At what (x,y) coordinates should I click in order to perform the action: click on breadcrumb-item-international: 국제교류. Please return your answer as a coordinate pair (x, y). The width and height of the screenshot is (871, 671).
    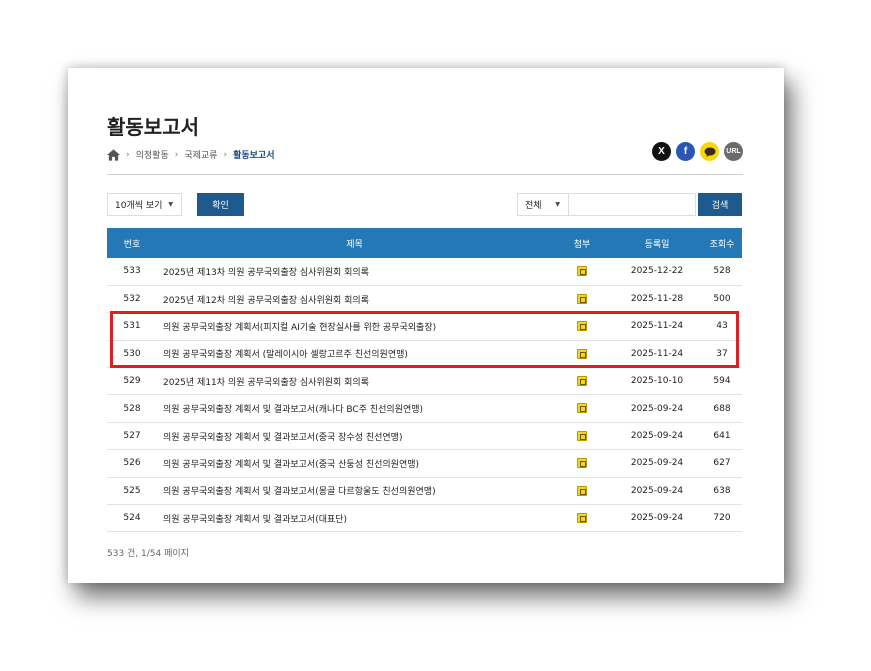
    Looking at the image, I should click on (200, 154).